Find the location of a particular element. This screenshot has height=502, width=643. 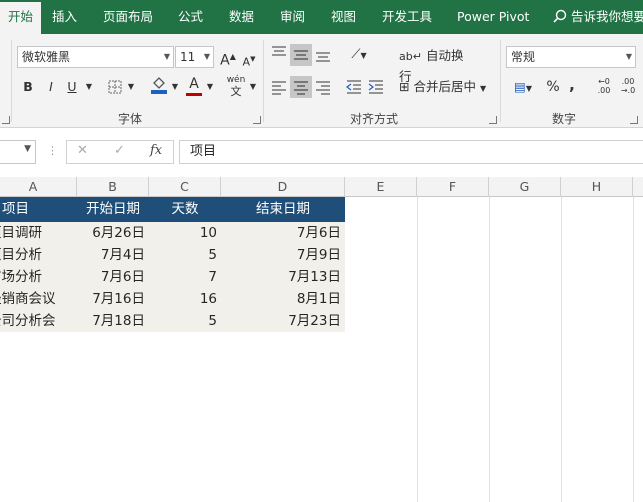

column-header-c: C is located at coordinates (185, 187).